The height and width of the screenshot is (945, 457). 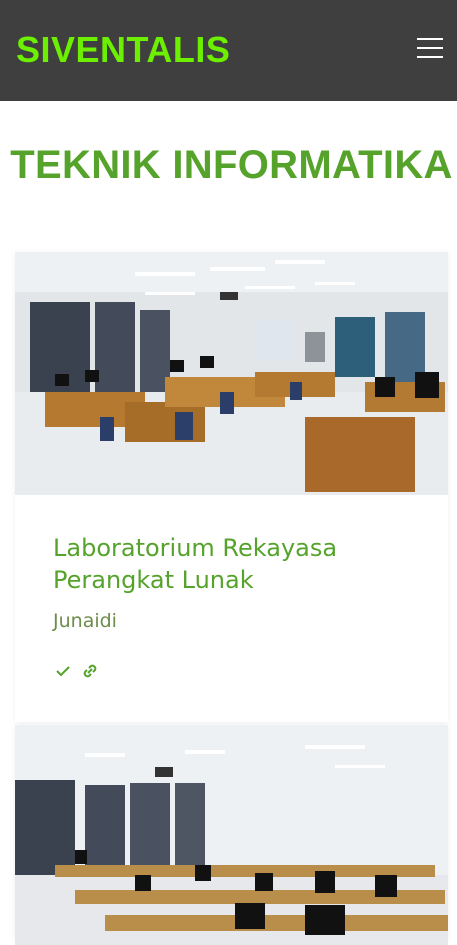 What do you see at coordinates (430, 50) in the screenshot?
I see `hamburger-menu-icon` at bounding box center [430, 50].